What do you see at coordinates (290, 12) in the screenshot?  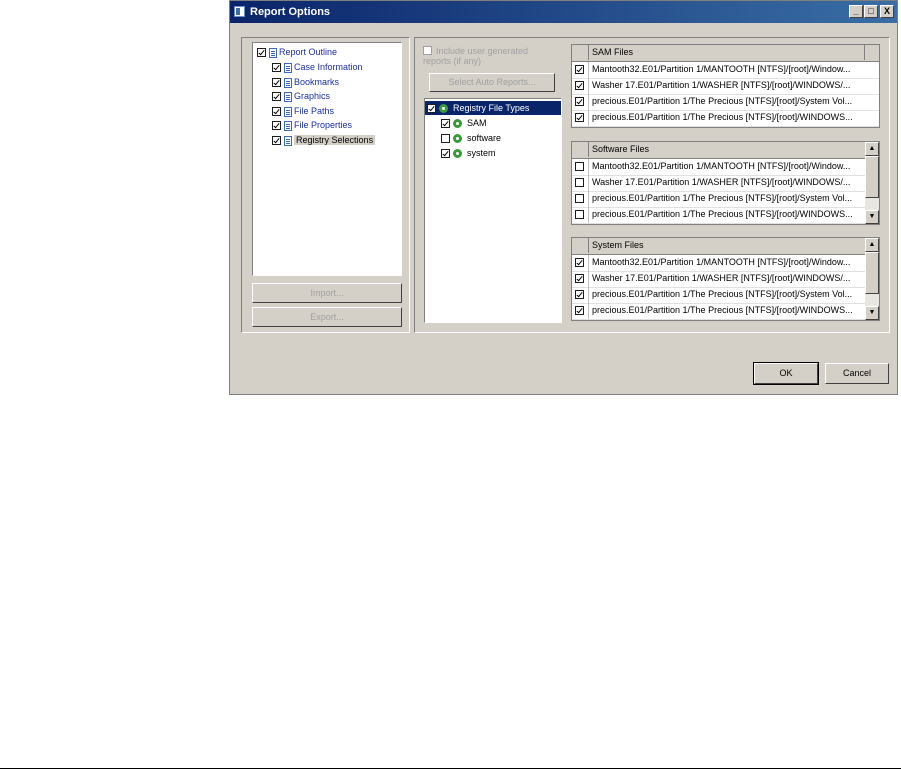 I see `window-title: Report Options` at bounding box center [290, 12].